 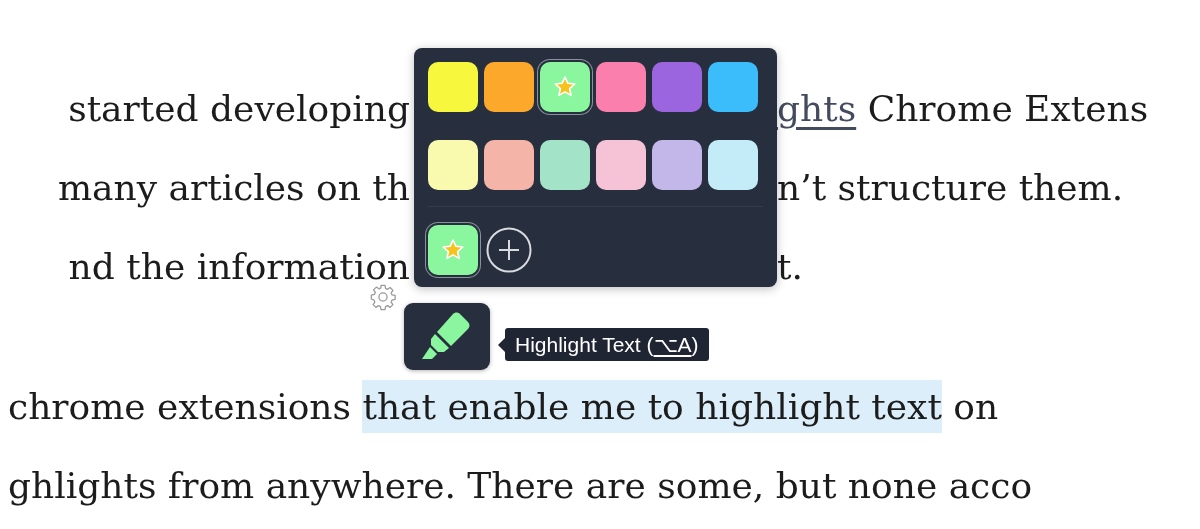 What do you see at coordinates (652, 406) in the screenshot?
I see `highlighted-text: that enable me to highlight text` at bounding box center [652, 406].